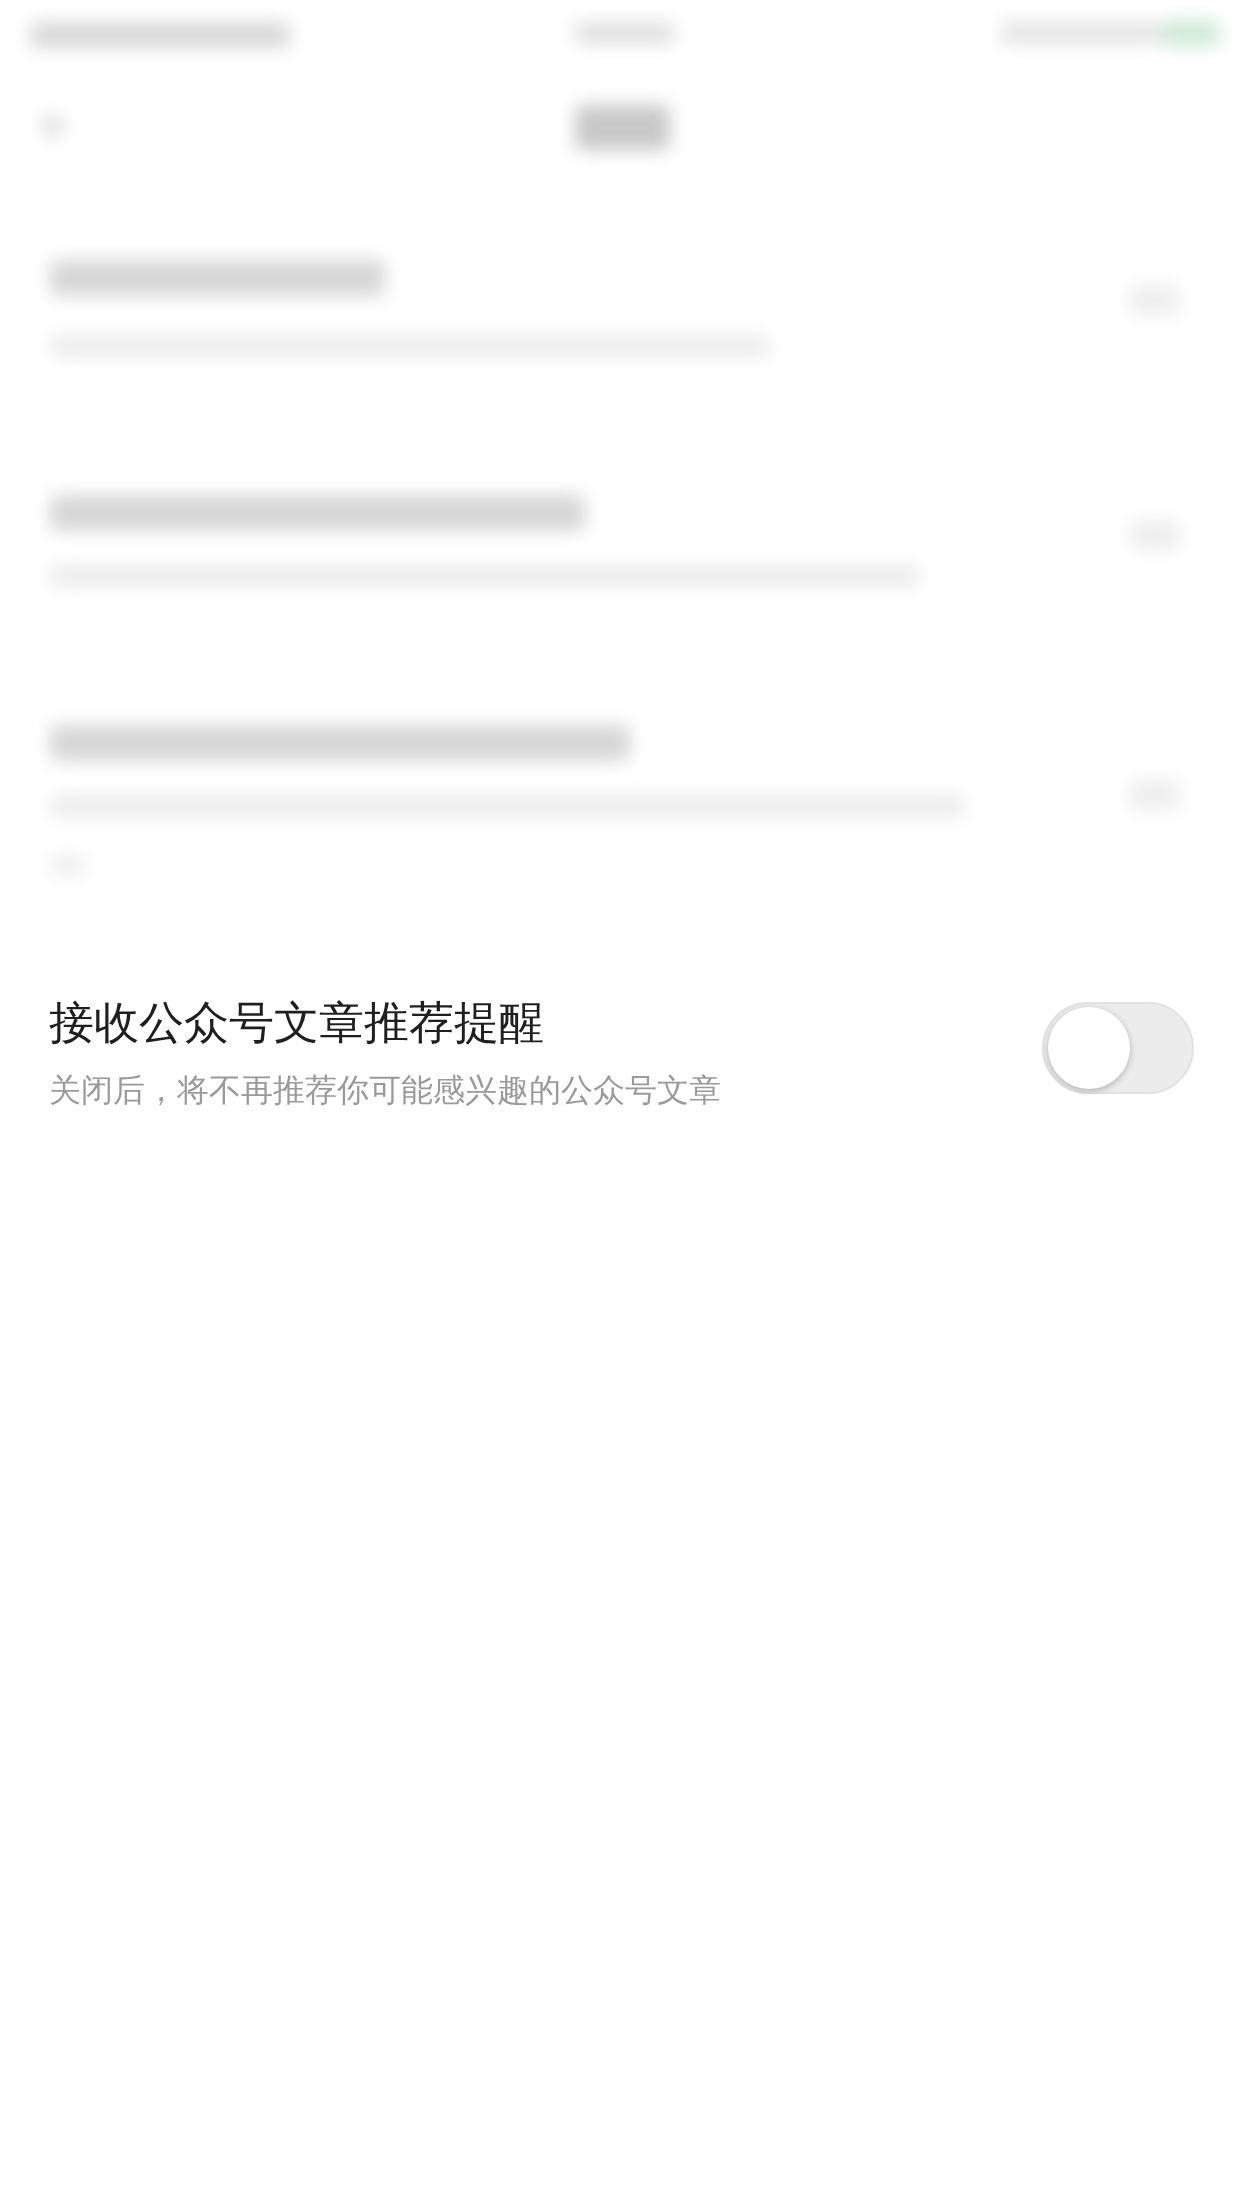 The width and height of the screenshot is (1242, 2208). Describe the element at coordinates (385, 1090) in the screenshot. I see `setting-description: 关闭后，将不再推荐你可能感兴趣的公众号文章` at that location.